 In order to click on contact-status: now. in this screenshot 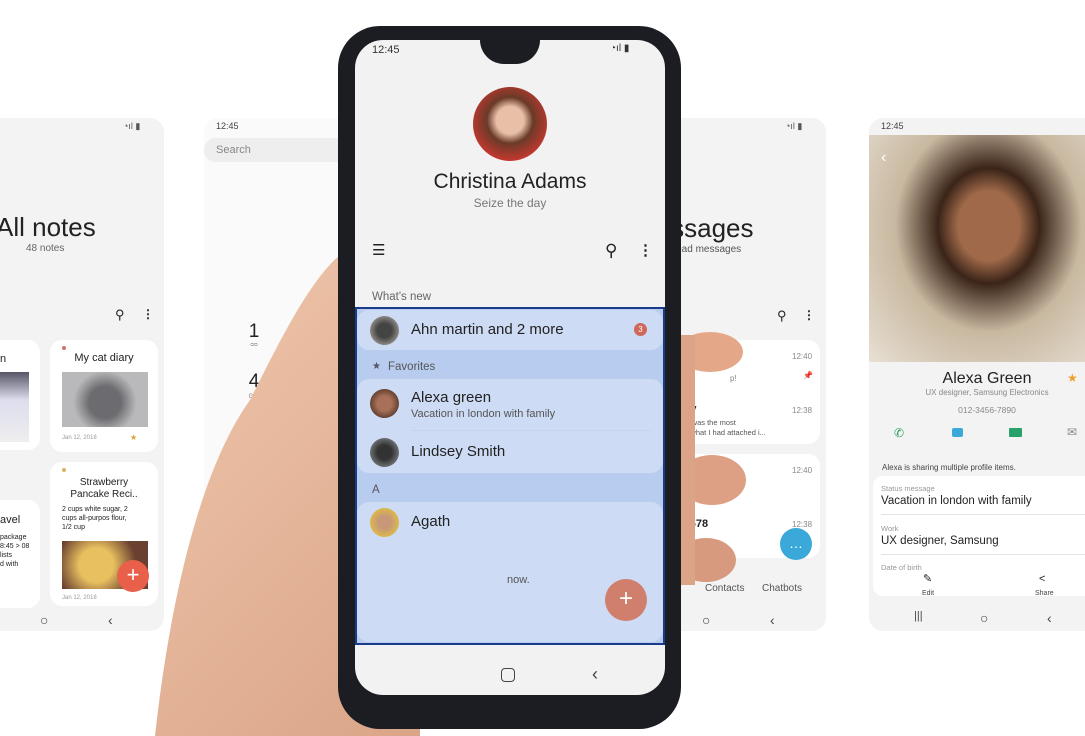, I will do `click(518, 580)`.